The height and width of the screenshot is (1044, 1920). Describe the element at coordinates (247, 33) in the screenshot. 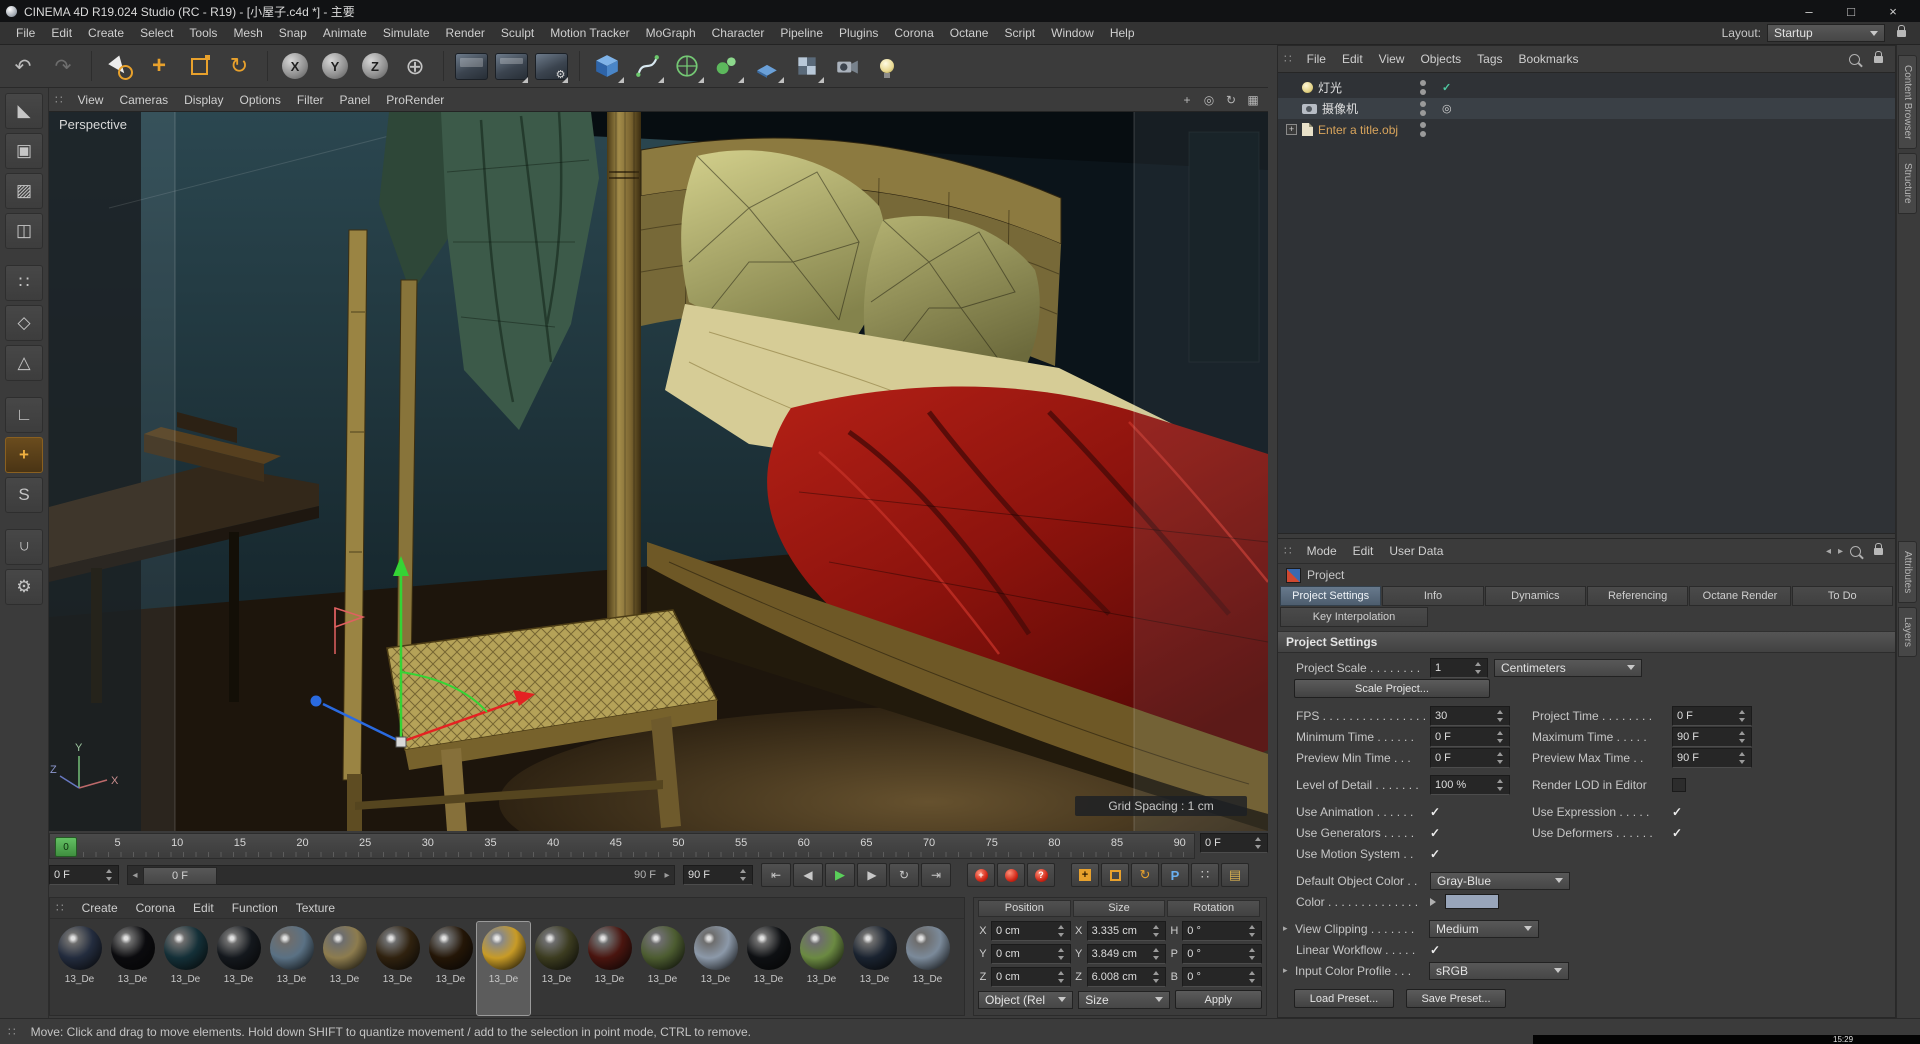

I see `menu-item: Mesh` at that location.